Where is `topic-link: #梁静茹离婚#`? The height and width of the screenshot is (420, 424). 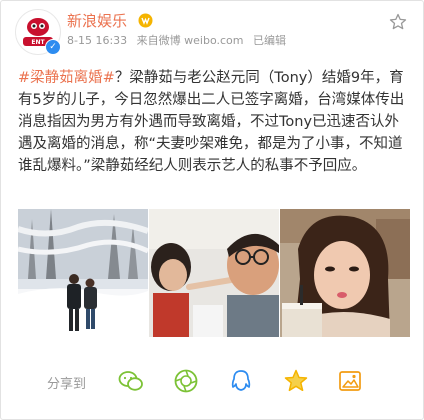 topic-link: #梁静茹离婚# is located at coordinates (66, 78).